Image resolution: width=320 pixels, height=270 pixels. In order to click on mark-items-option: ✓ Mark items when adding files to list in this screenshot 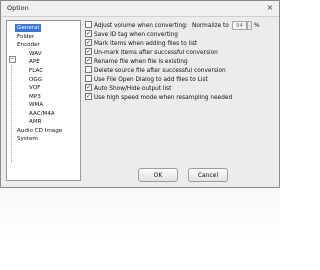, I will do `click(141, 43)`.